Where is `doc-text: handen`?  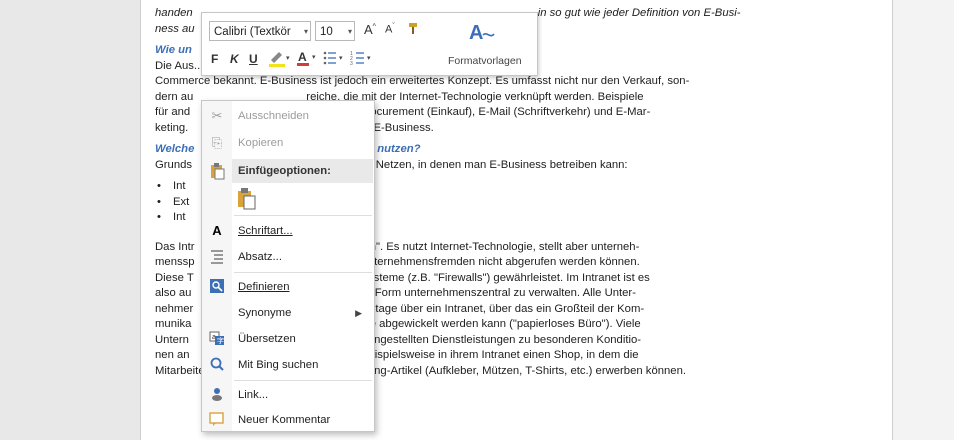 doc-text: handen is located at coordinates (174, 13).